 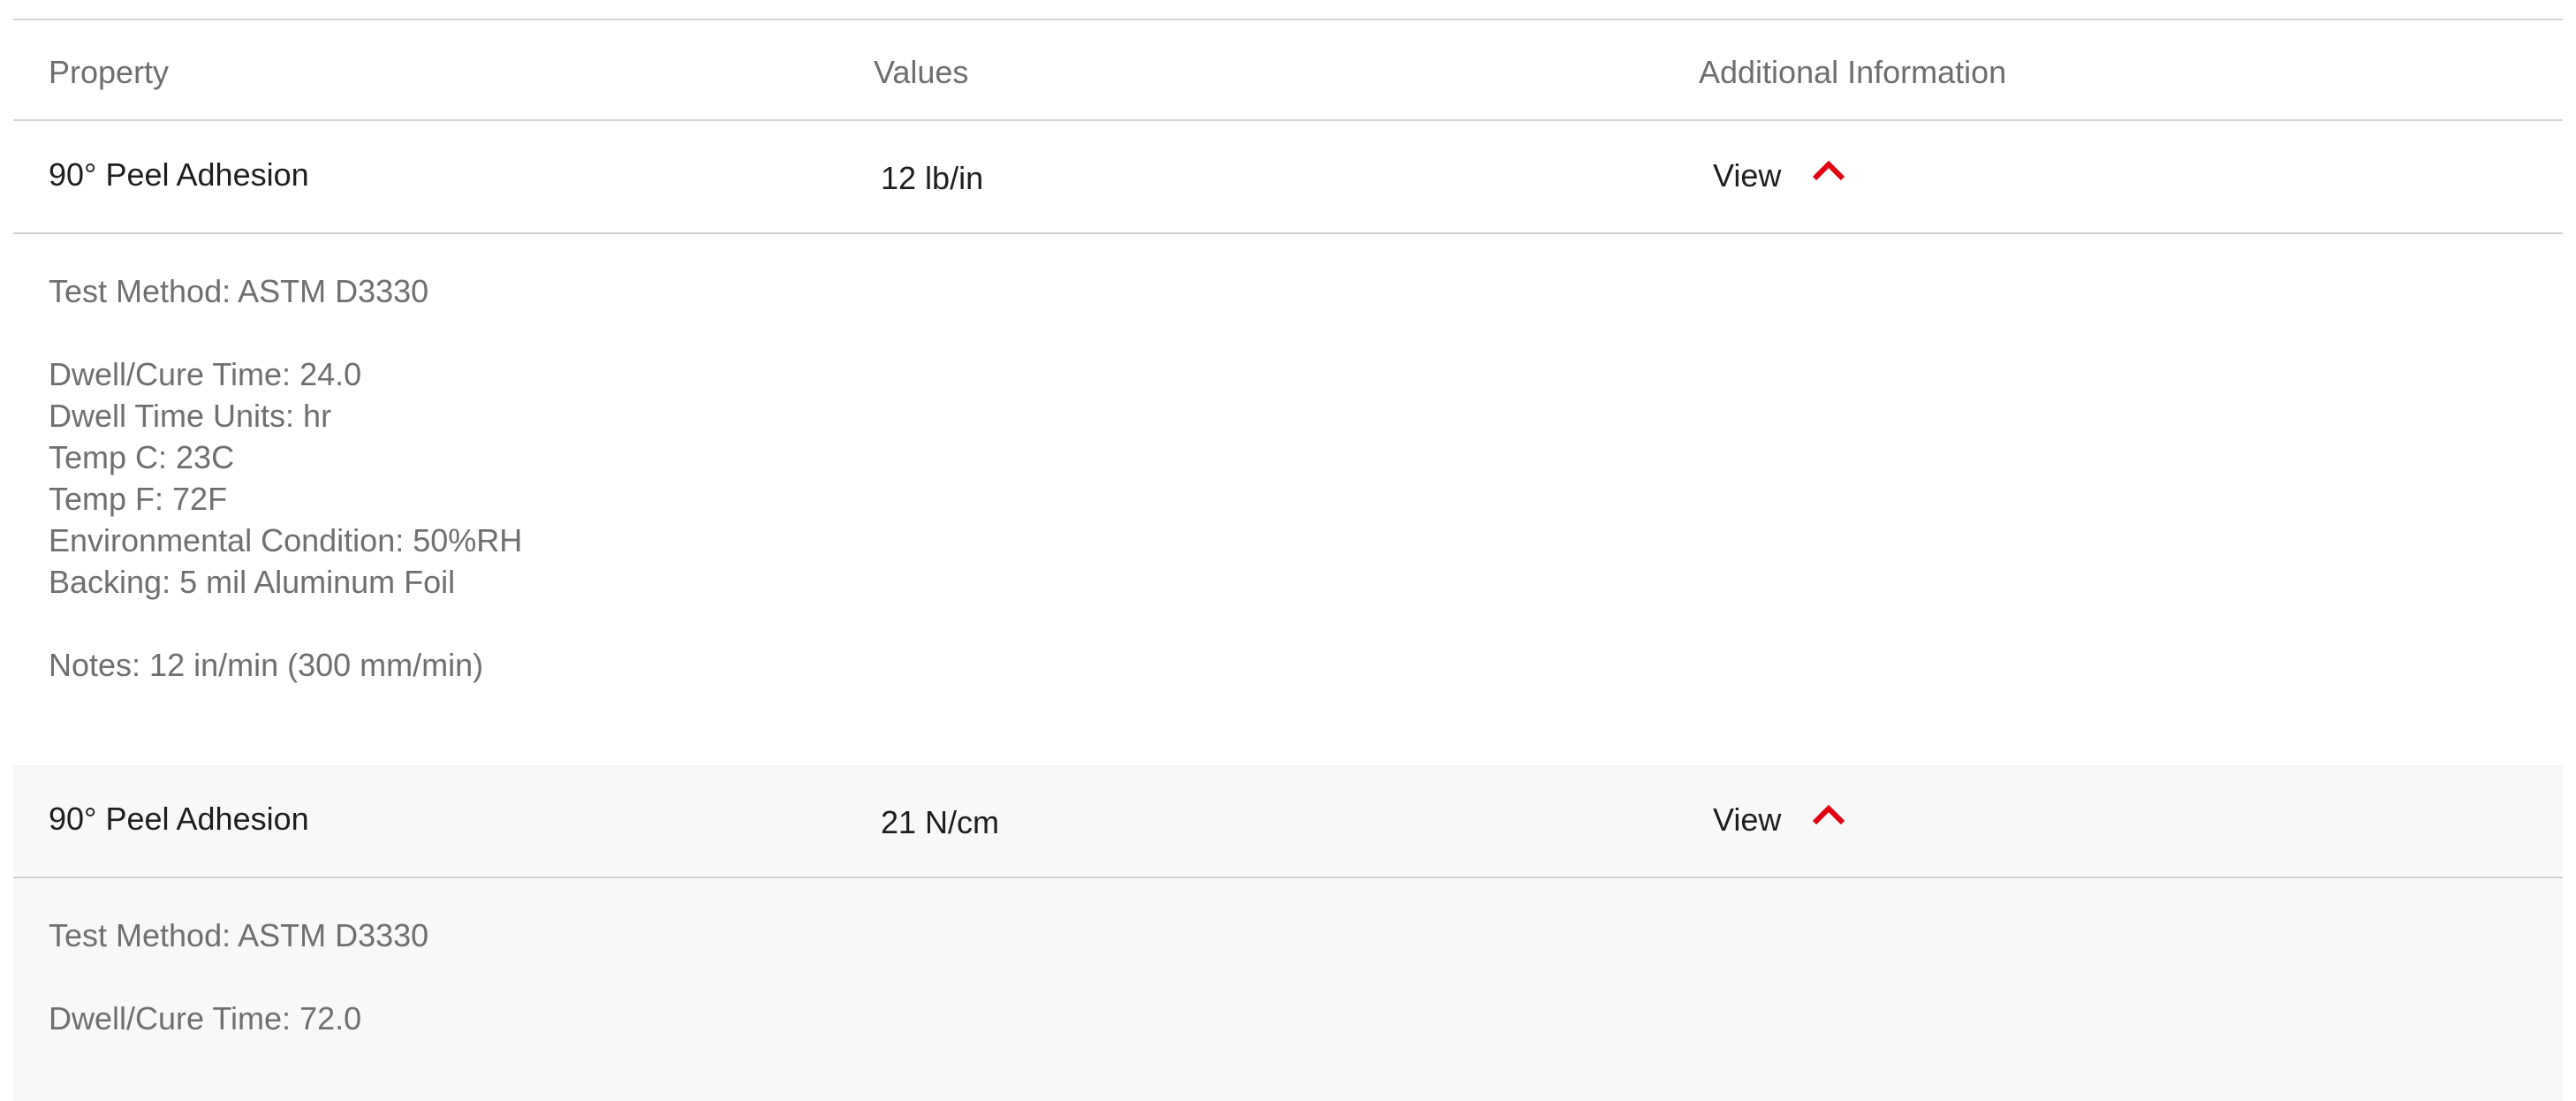 I want to click on detail-line: Dwell/Cure Time: 24.0, so click(x=205, y=374).